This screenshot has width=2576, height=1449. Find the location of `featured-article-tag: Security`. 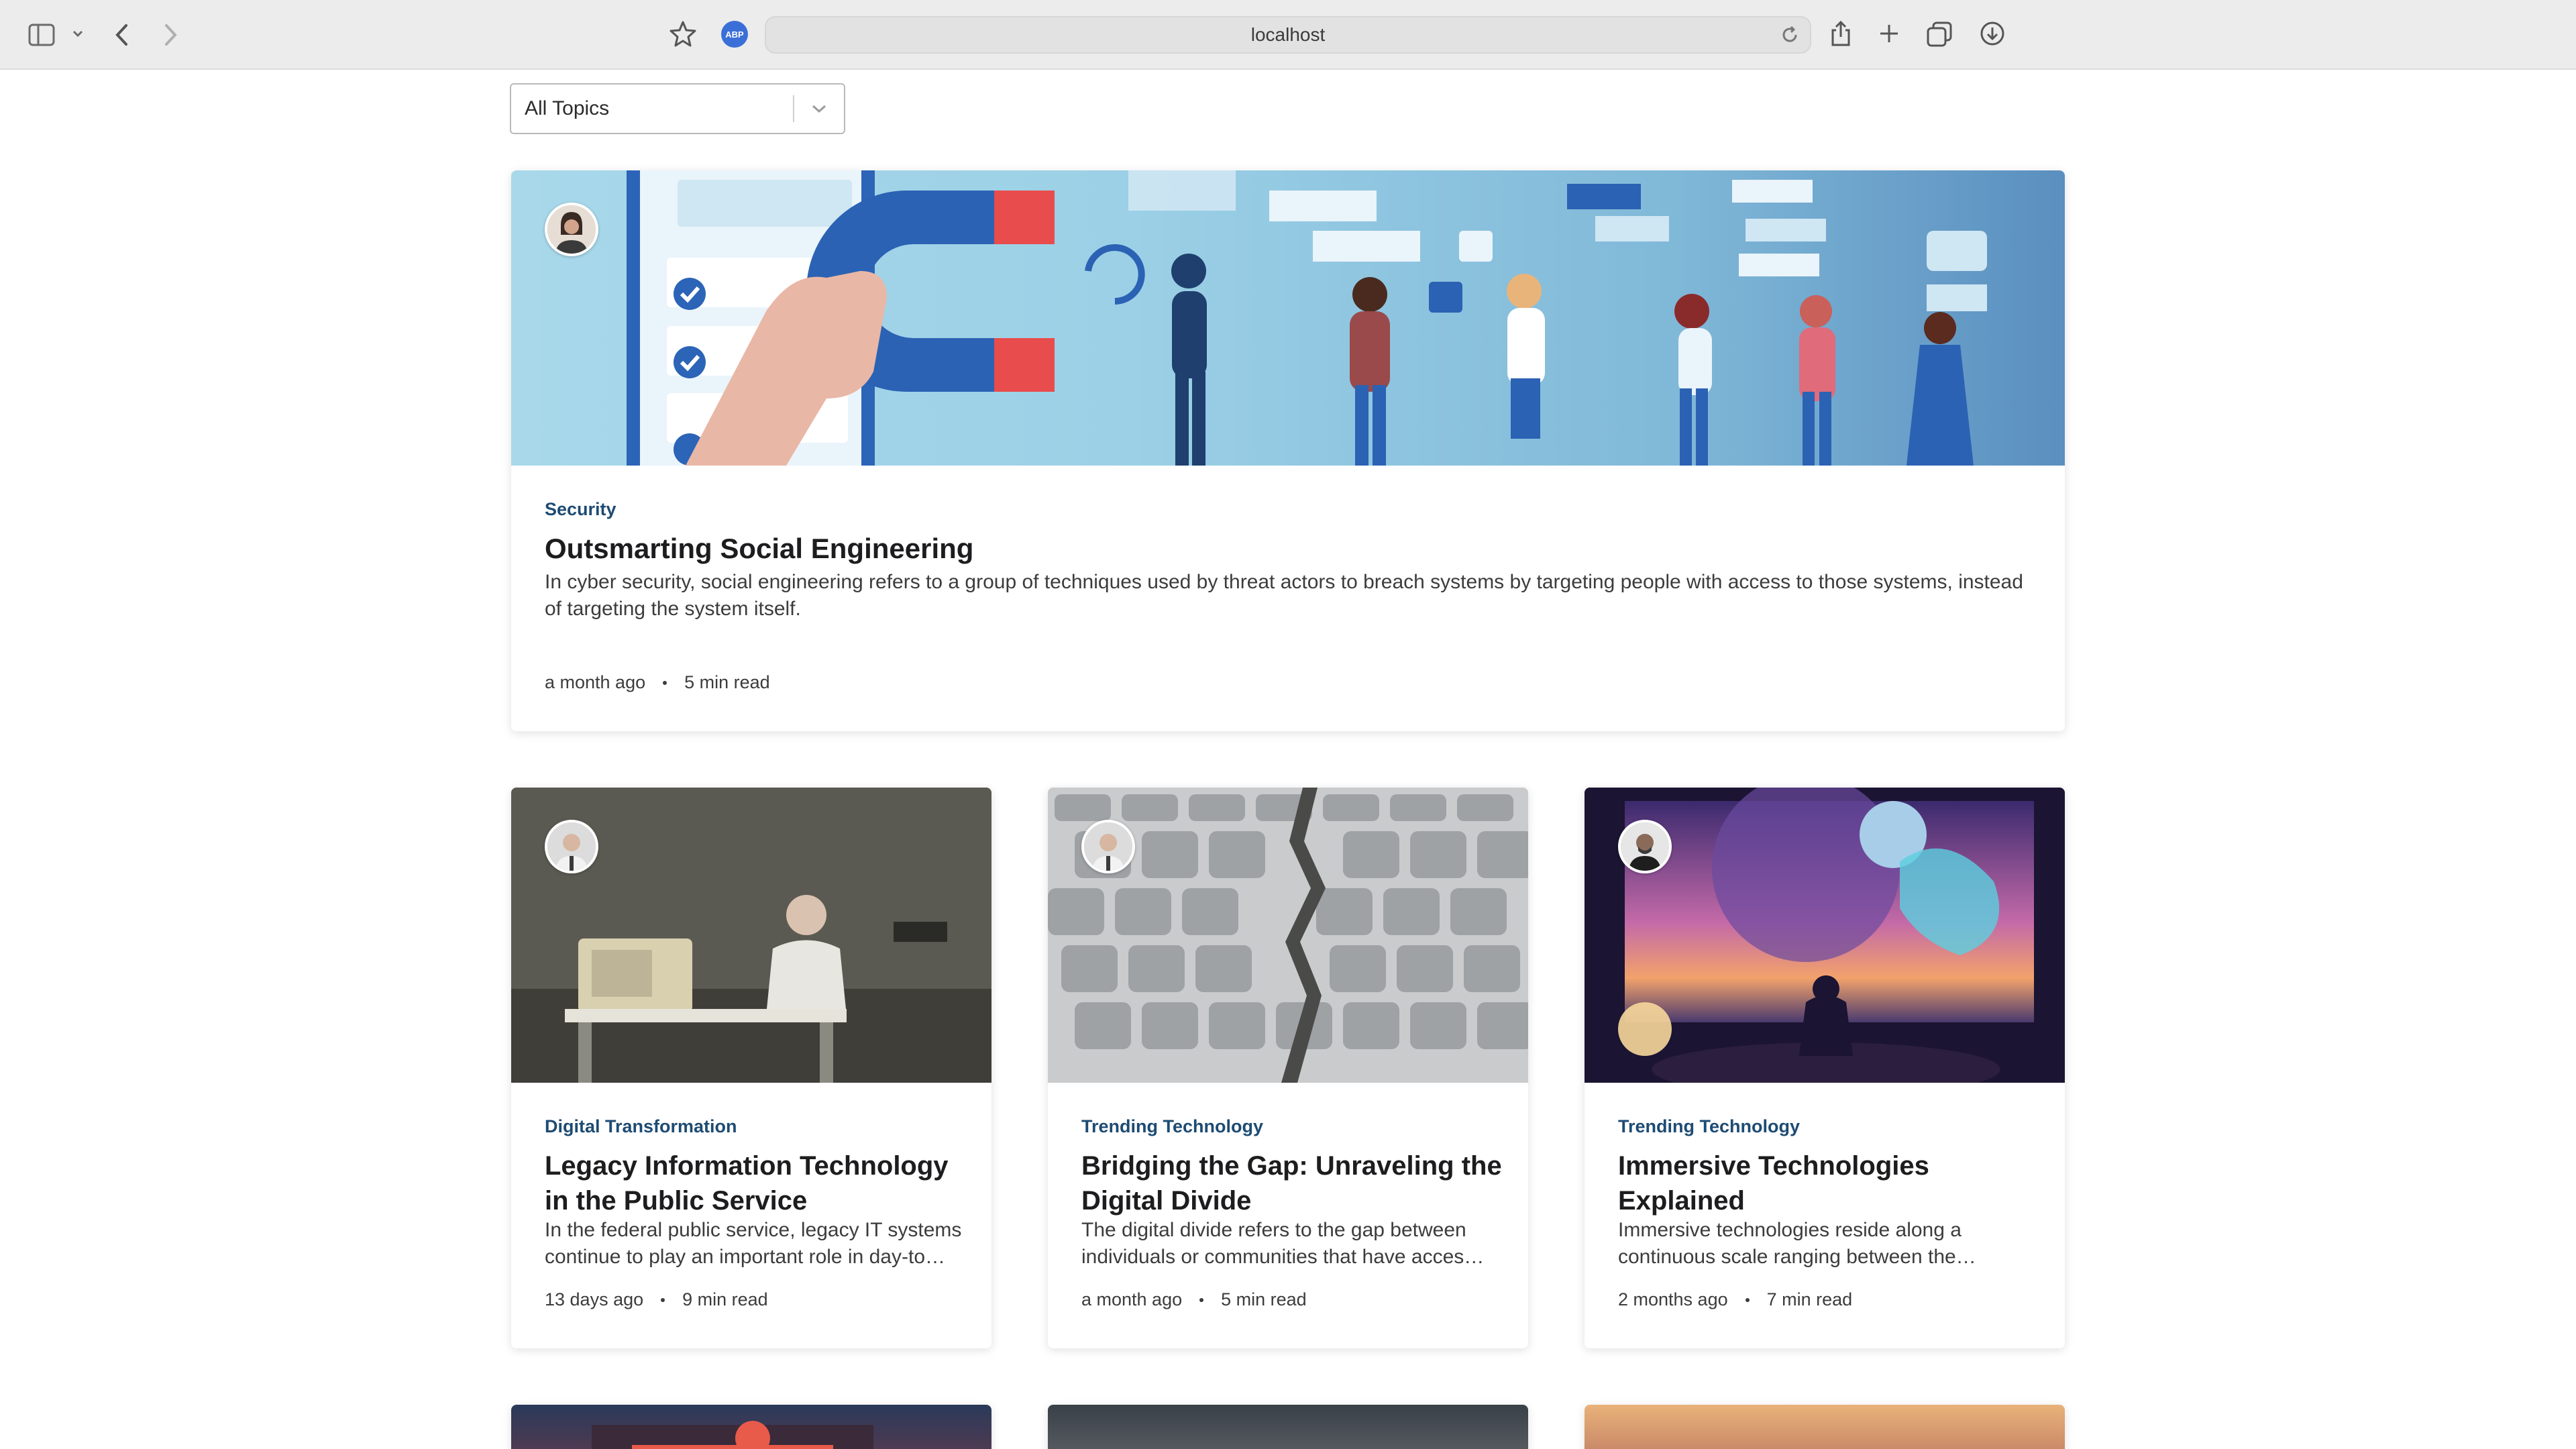

featured-article-tag: Security is located at coordinates (580, 509).